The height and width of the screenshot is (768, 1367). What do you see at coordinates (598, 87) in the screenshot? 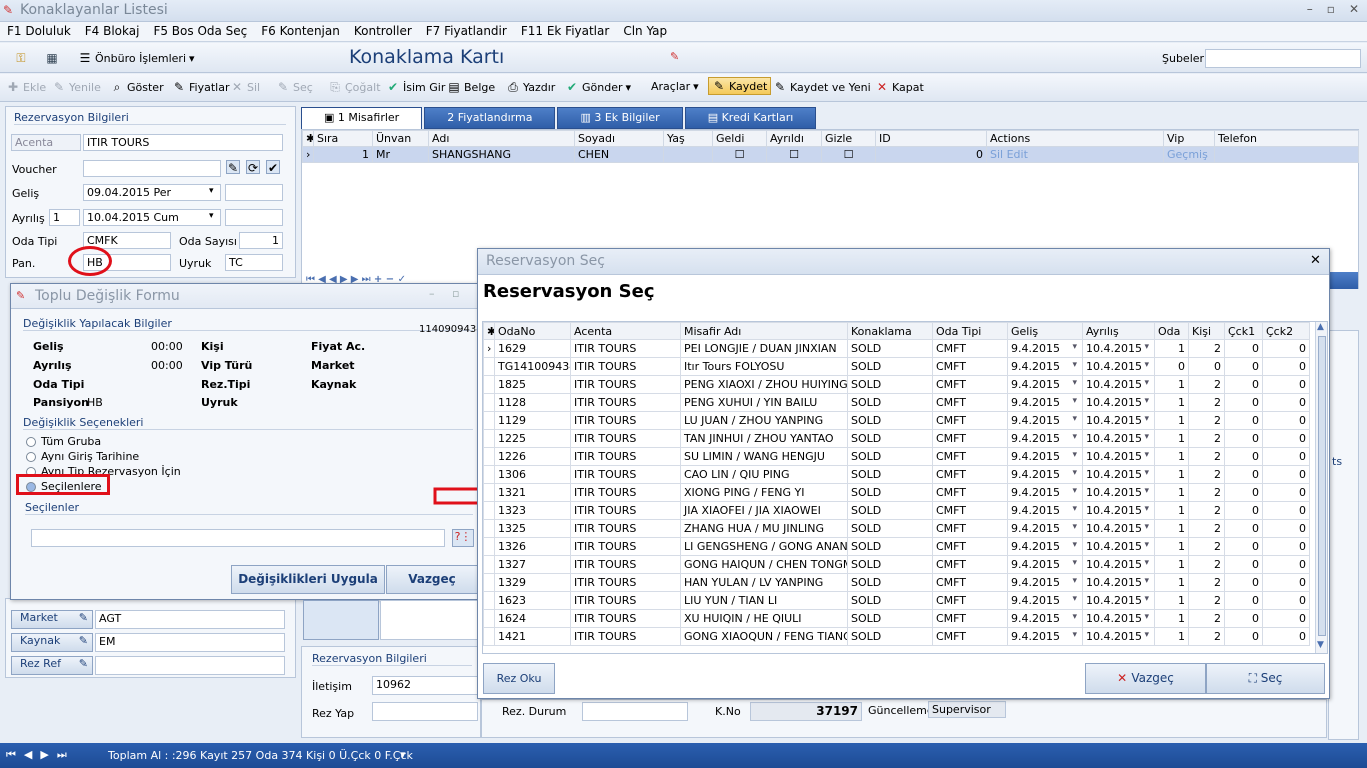
I see `gonder-button: ✔ Gönder ▾` at bounding box center [598, 87].